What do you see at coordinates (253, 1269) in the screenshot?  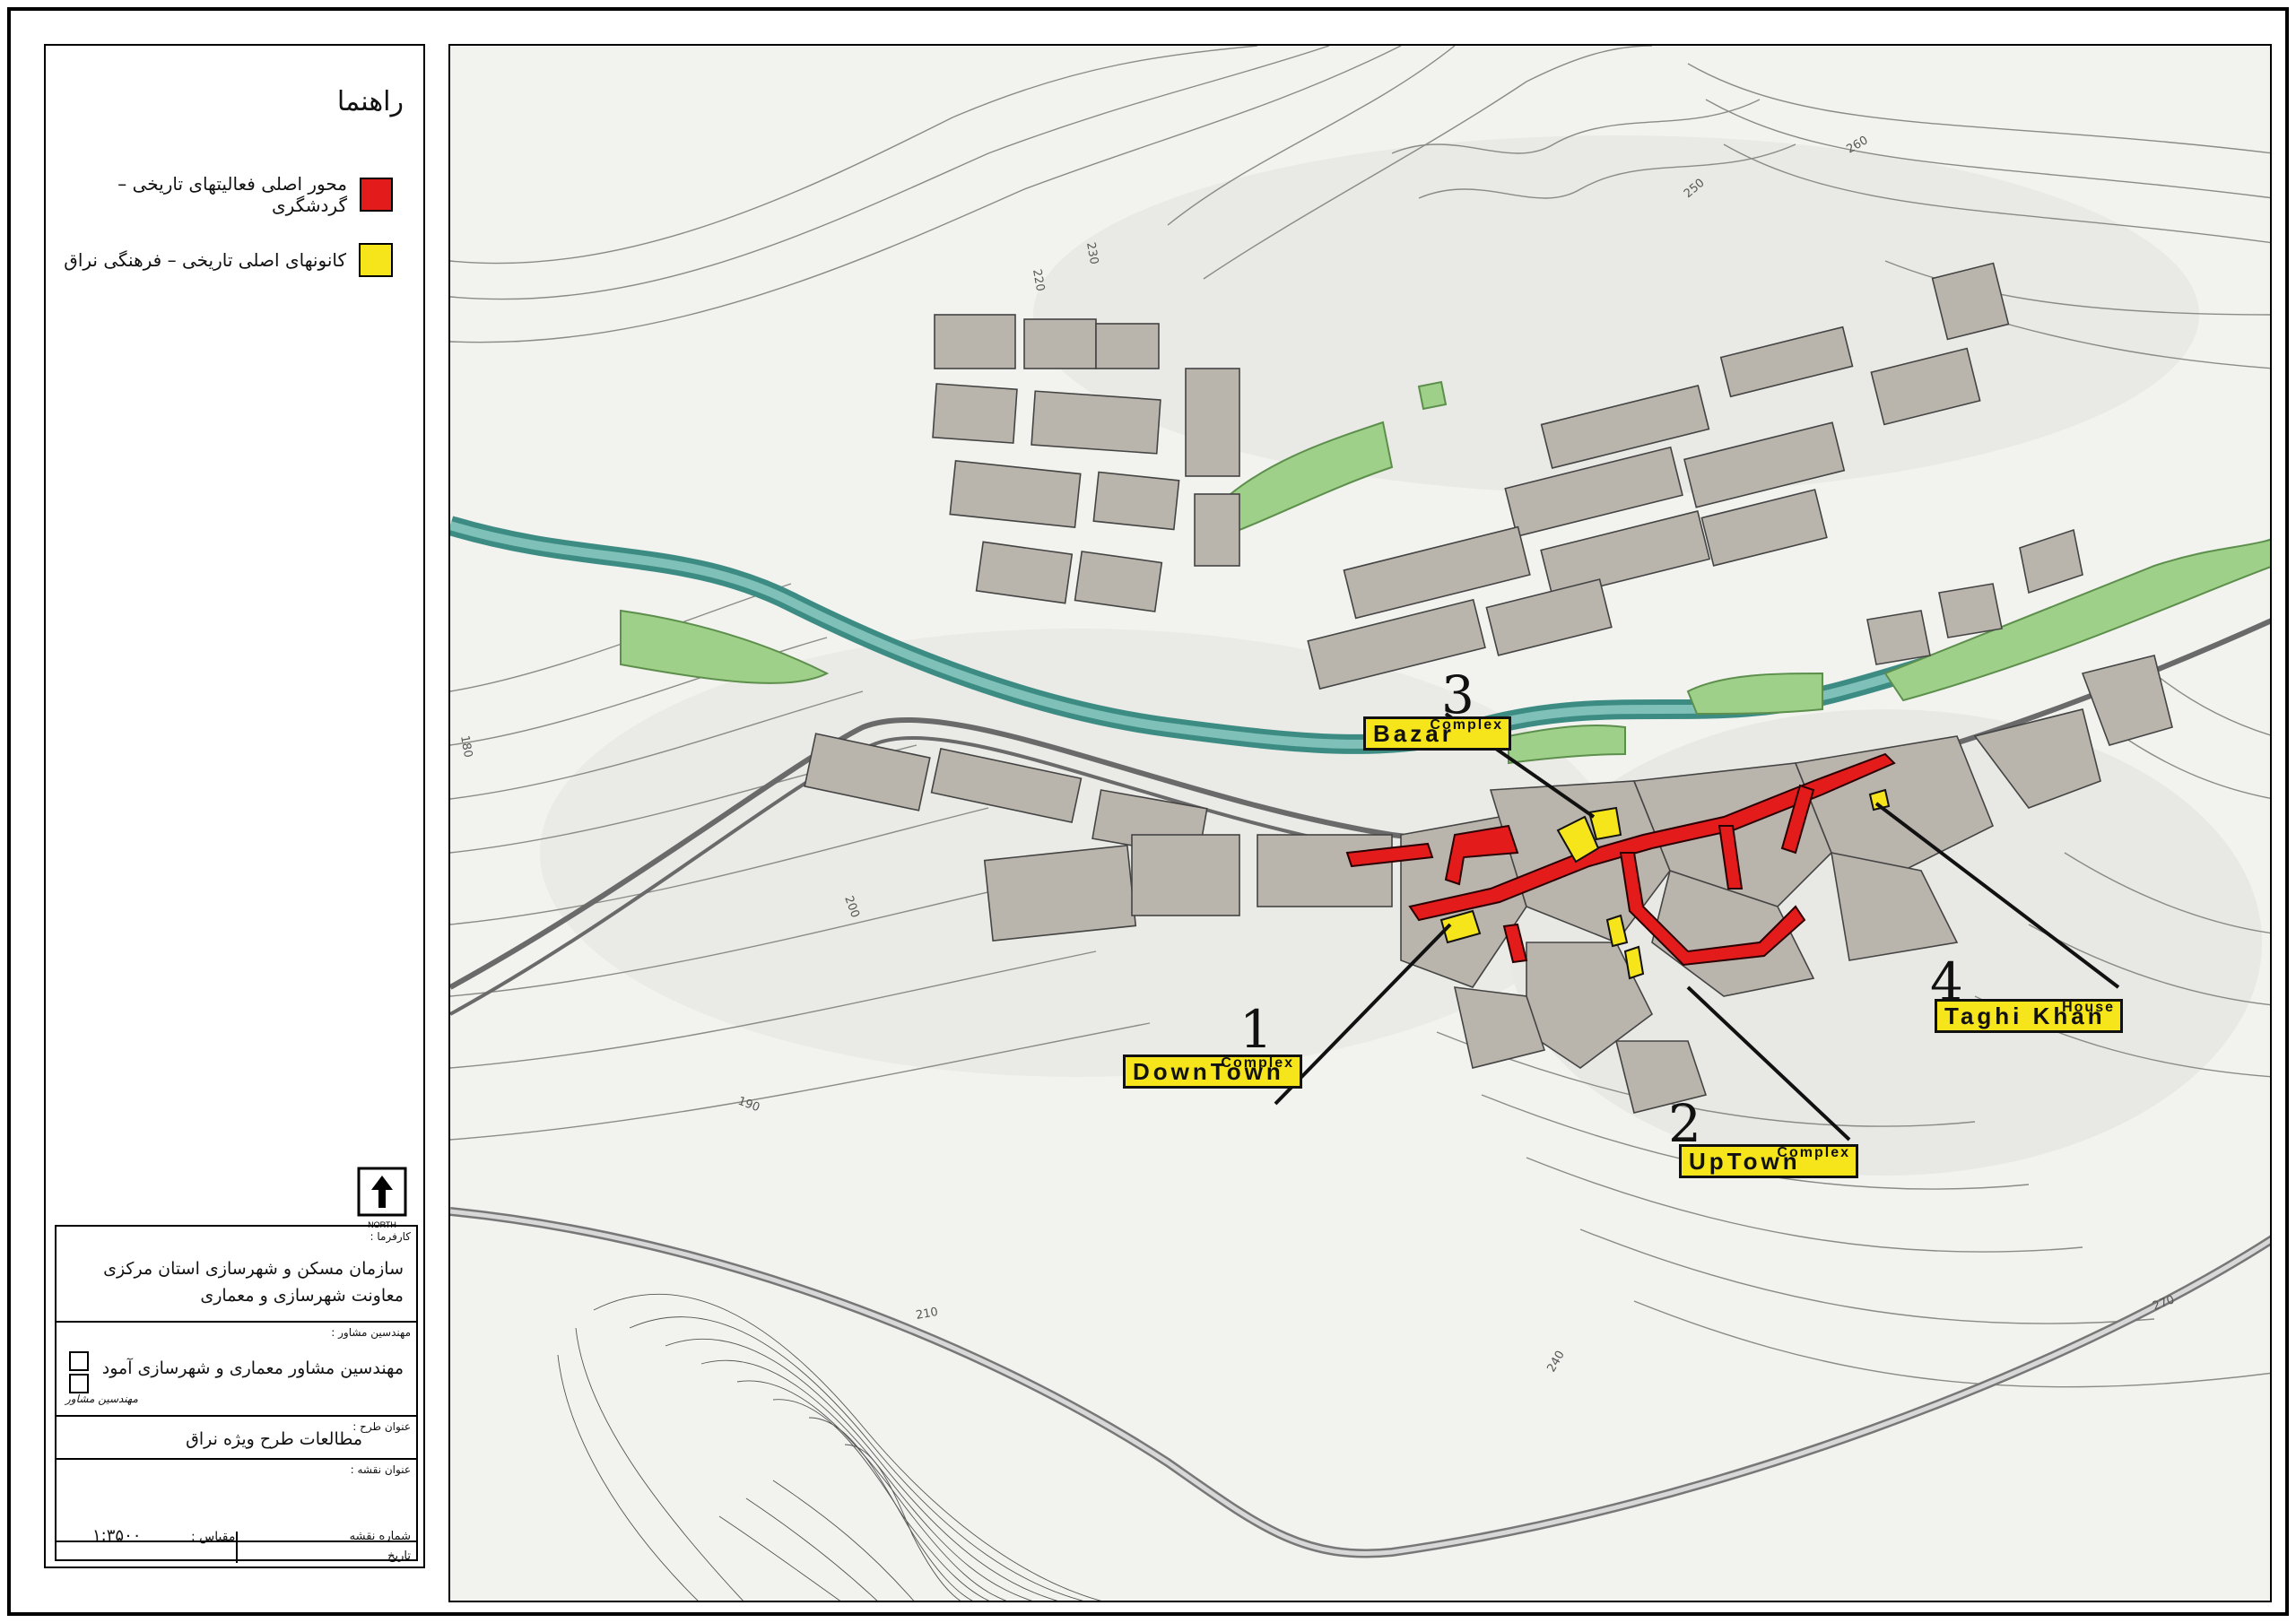 I see `client-line1: سازمان مسکن و شهرسازی استان مرکزی` at bounding box center [253, 1269].